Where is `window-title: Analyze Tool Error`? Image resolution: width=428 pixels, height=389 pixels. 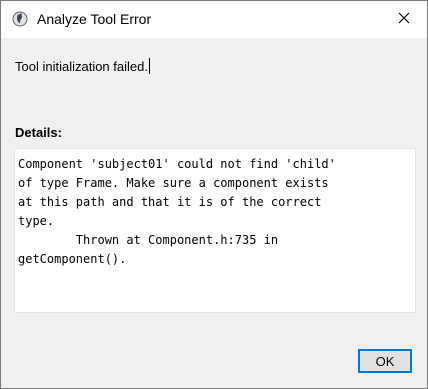
window-title: Analyze Tool Error is located at coordinates (94, 19).